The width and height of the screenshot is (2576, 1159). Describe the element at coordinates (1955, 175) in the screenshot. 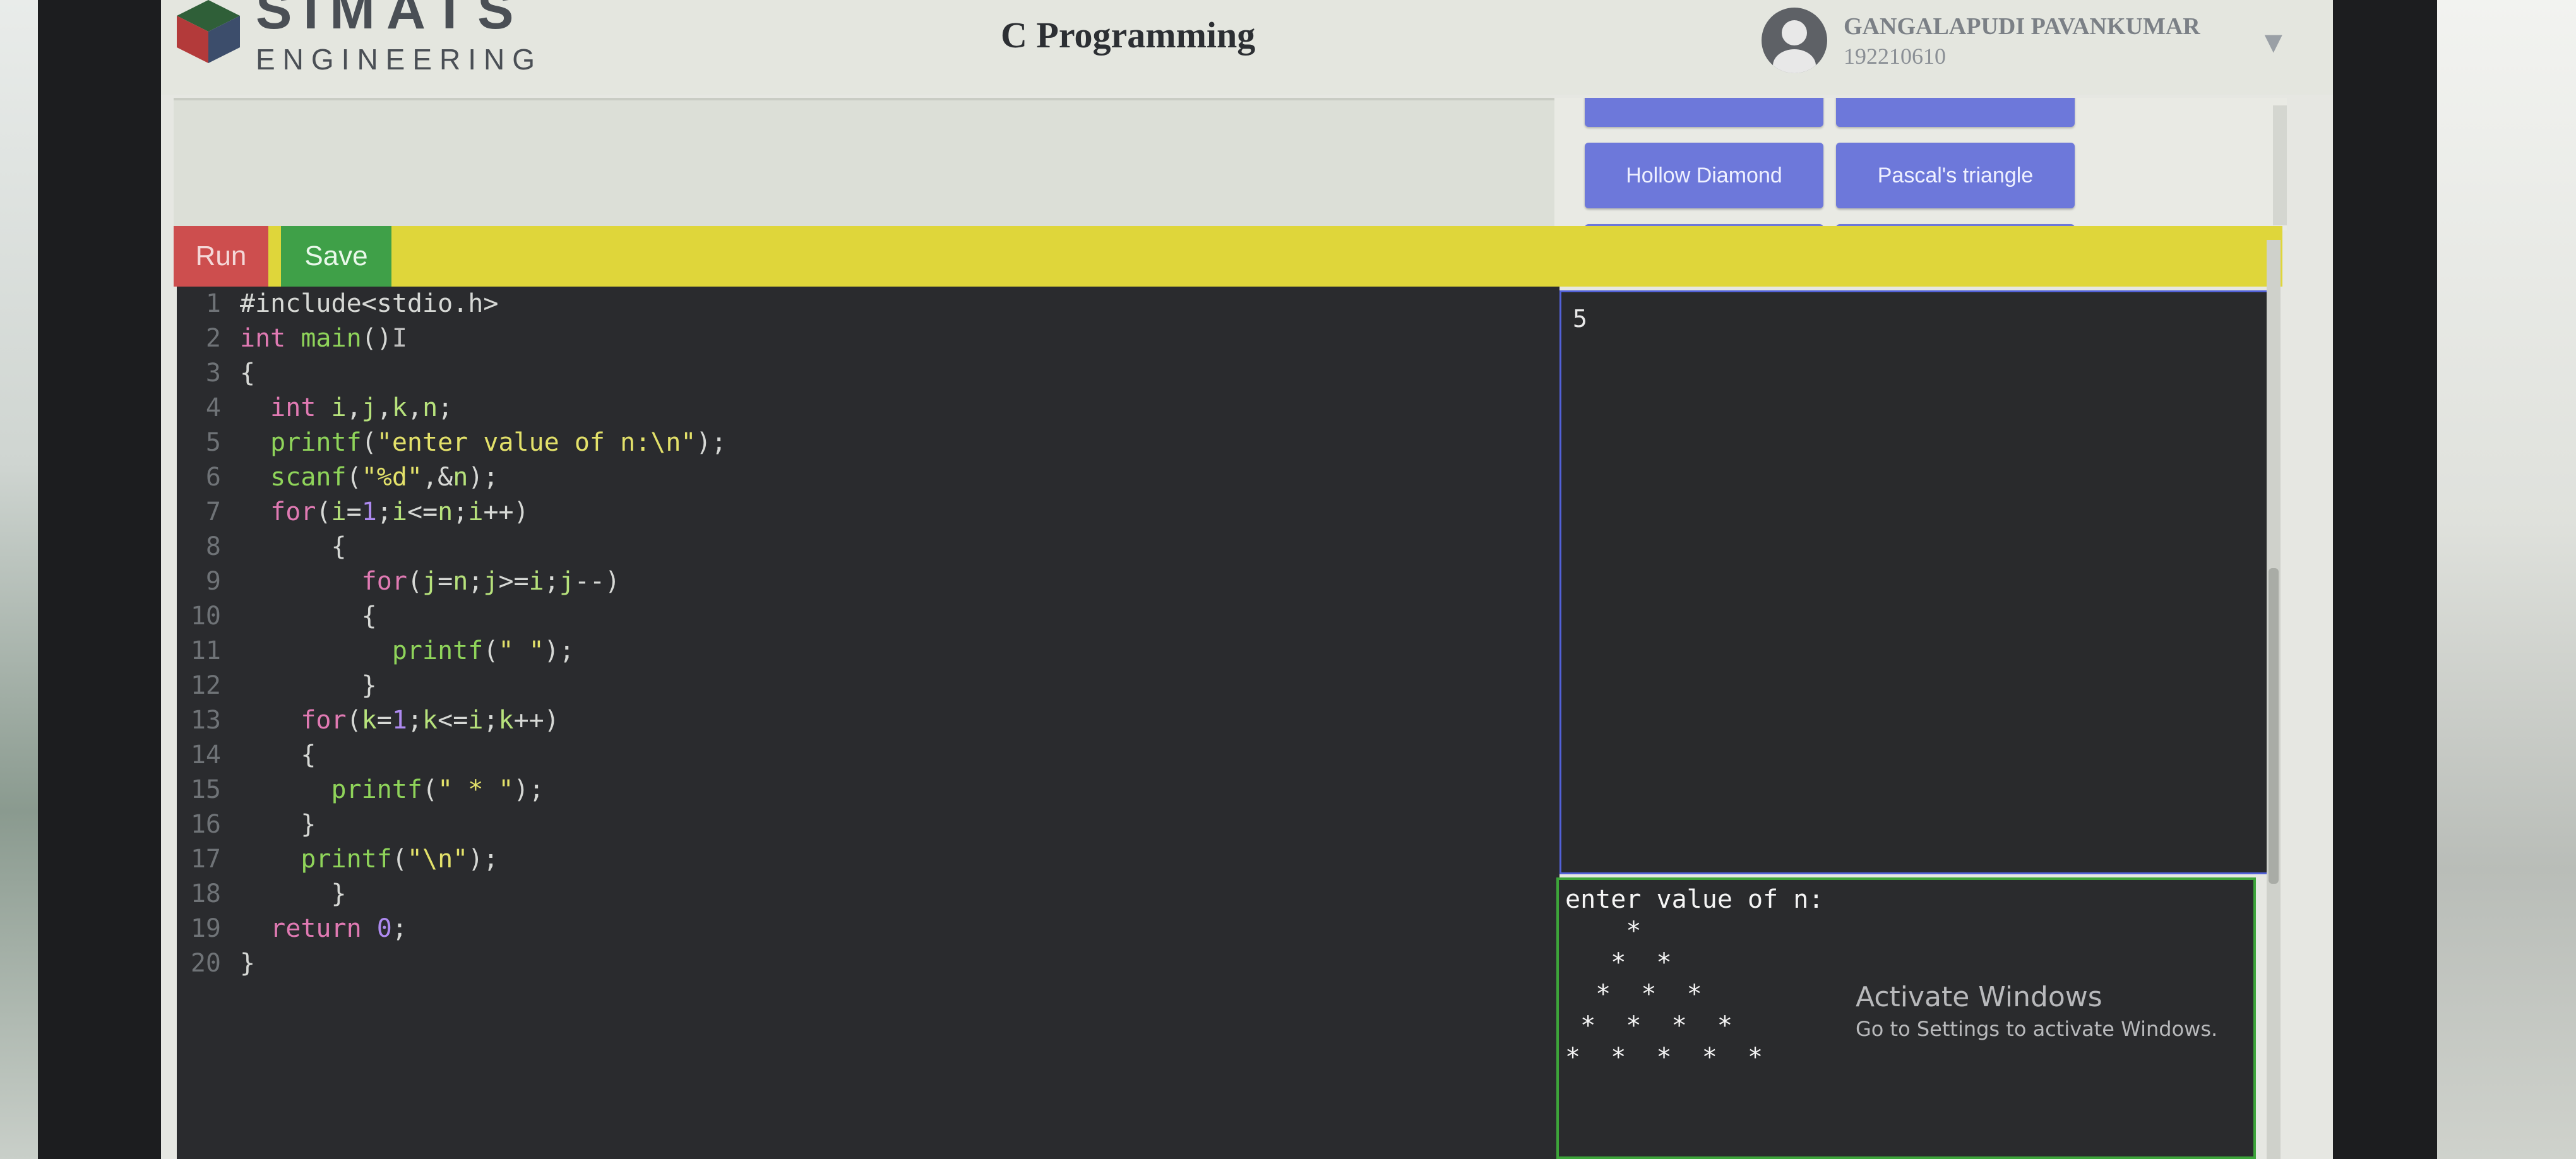

I see `pascals-triangle-button: Pascal's triangle` at that location.